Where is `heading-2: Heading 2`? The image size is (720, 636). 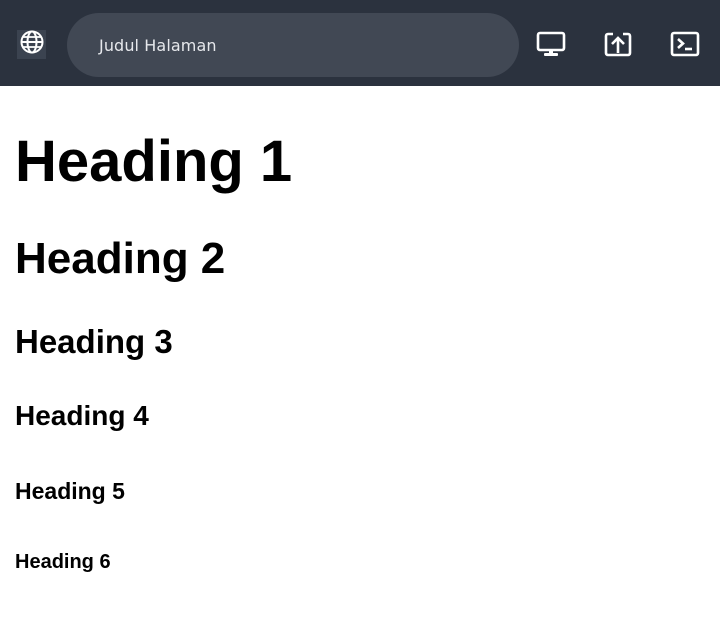
heading-2: Heading 2 is located at coordinates (120, 258).